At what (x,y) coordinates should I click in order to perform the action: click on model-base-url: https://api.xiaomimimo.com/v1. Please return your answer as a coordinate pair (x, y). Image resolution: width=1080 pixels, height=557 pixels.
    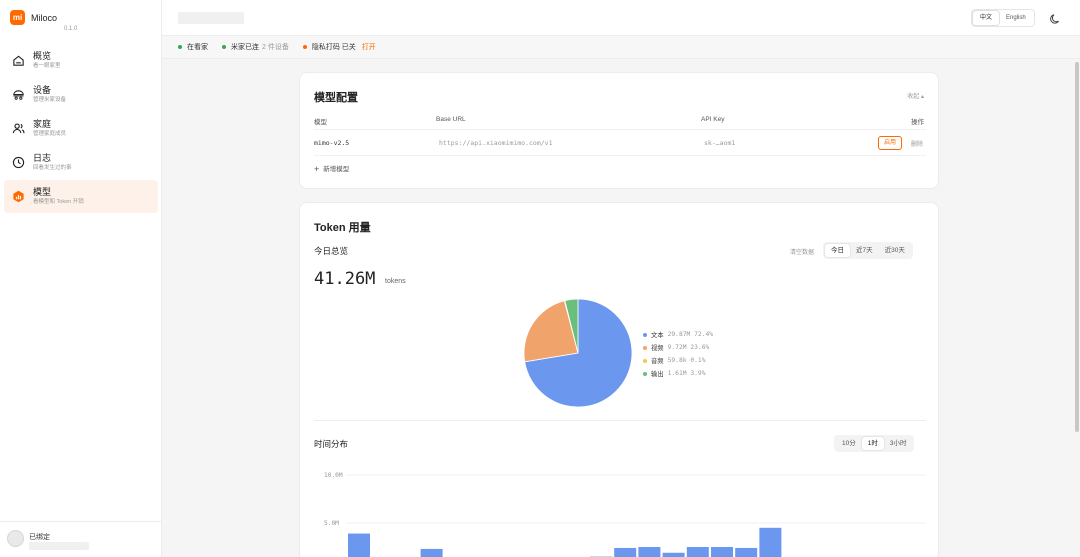
    Looking at the image, I should click on (496, 143).